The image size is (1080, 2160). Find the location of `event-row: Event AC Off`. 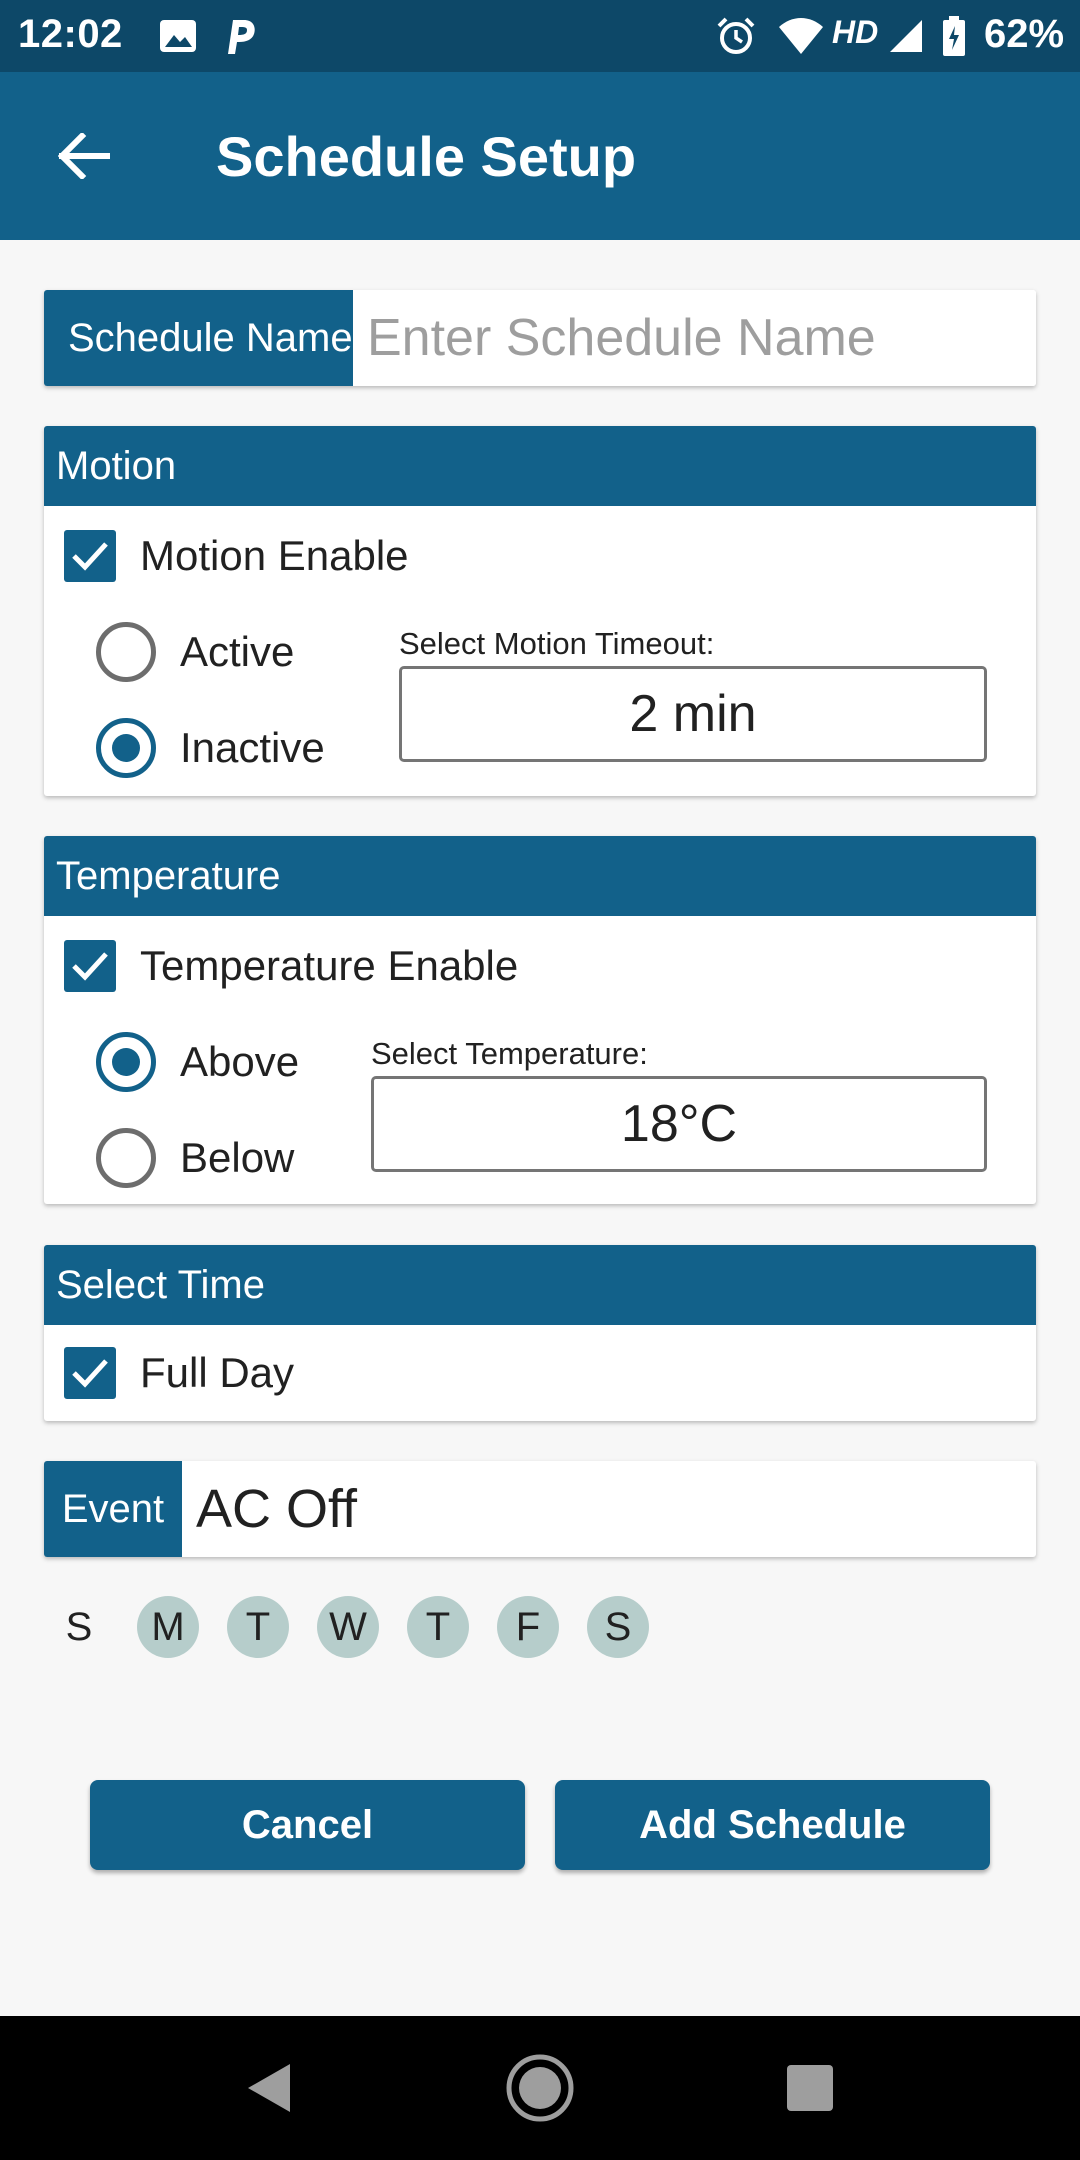

event-row: Event AC Off is located at coordinates (540, 1509).